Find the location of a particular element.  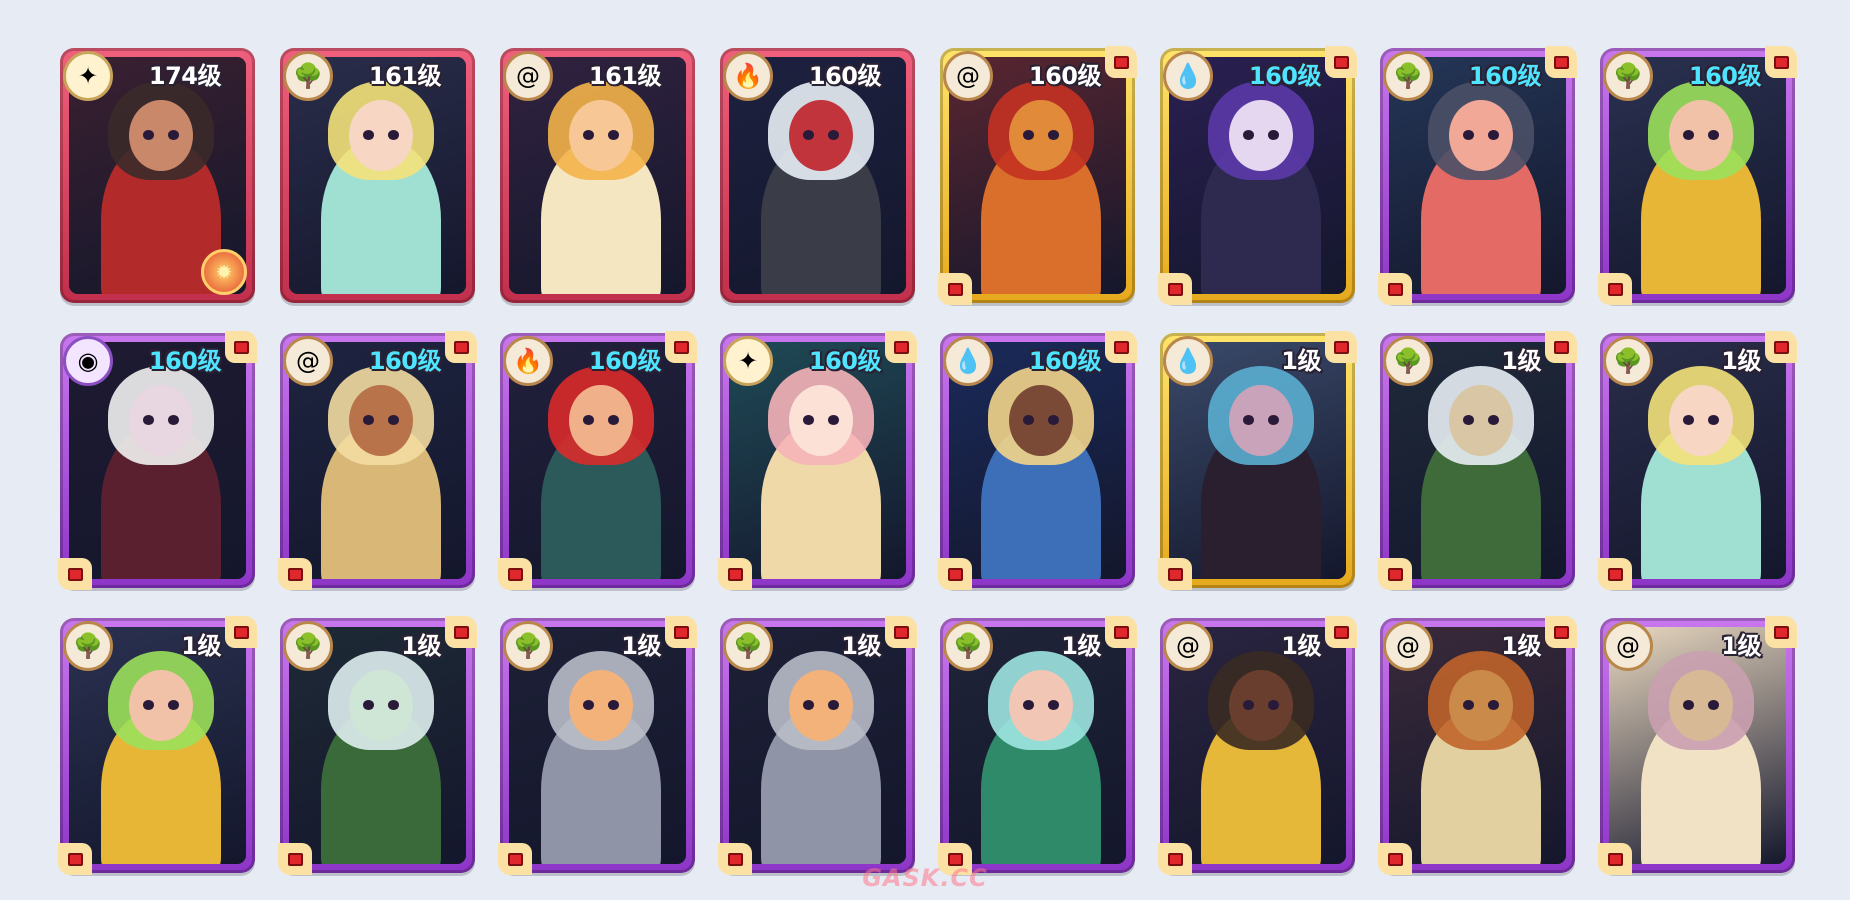

watermark: GASK.CC is located at coordinates (925, 878).